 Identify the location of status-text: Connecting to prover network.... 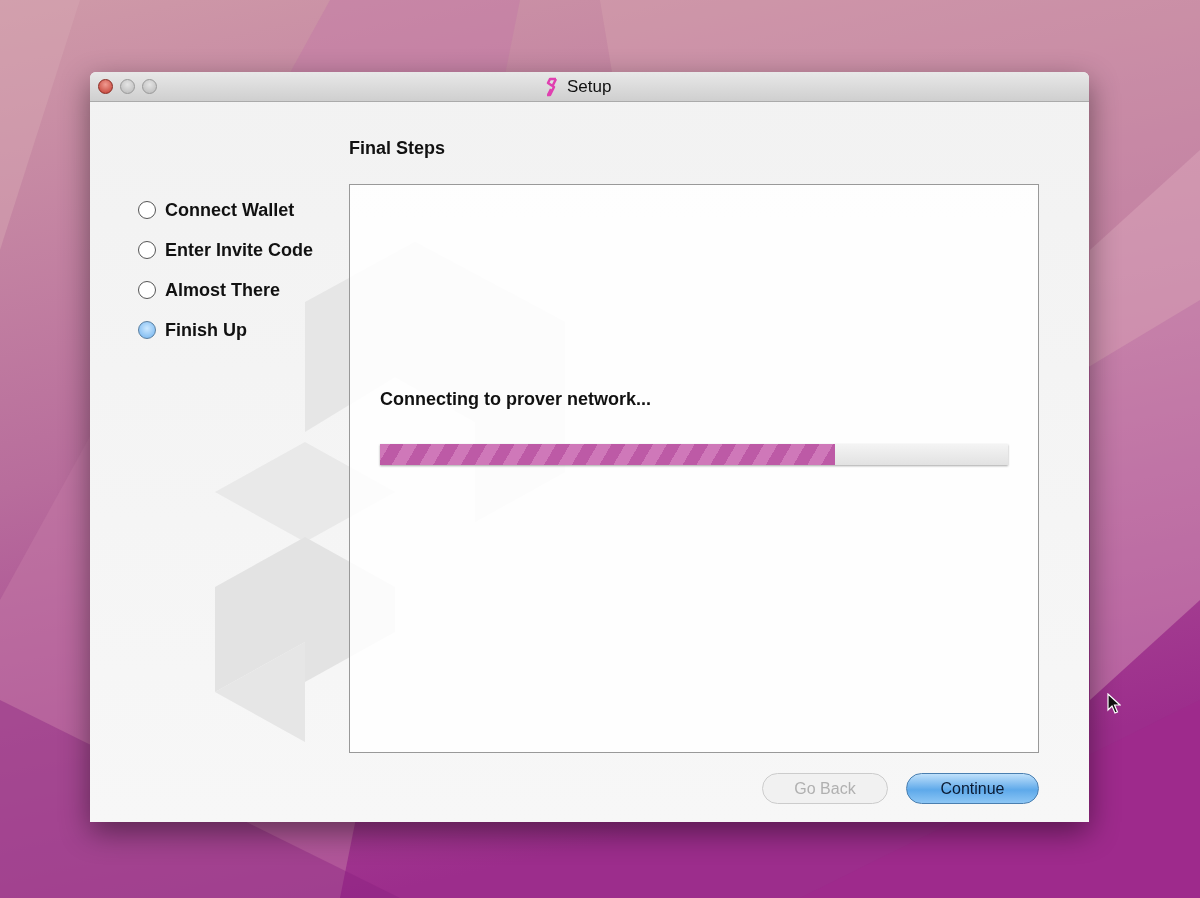
(516, 399).